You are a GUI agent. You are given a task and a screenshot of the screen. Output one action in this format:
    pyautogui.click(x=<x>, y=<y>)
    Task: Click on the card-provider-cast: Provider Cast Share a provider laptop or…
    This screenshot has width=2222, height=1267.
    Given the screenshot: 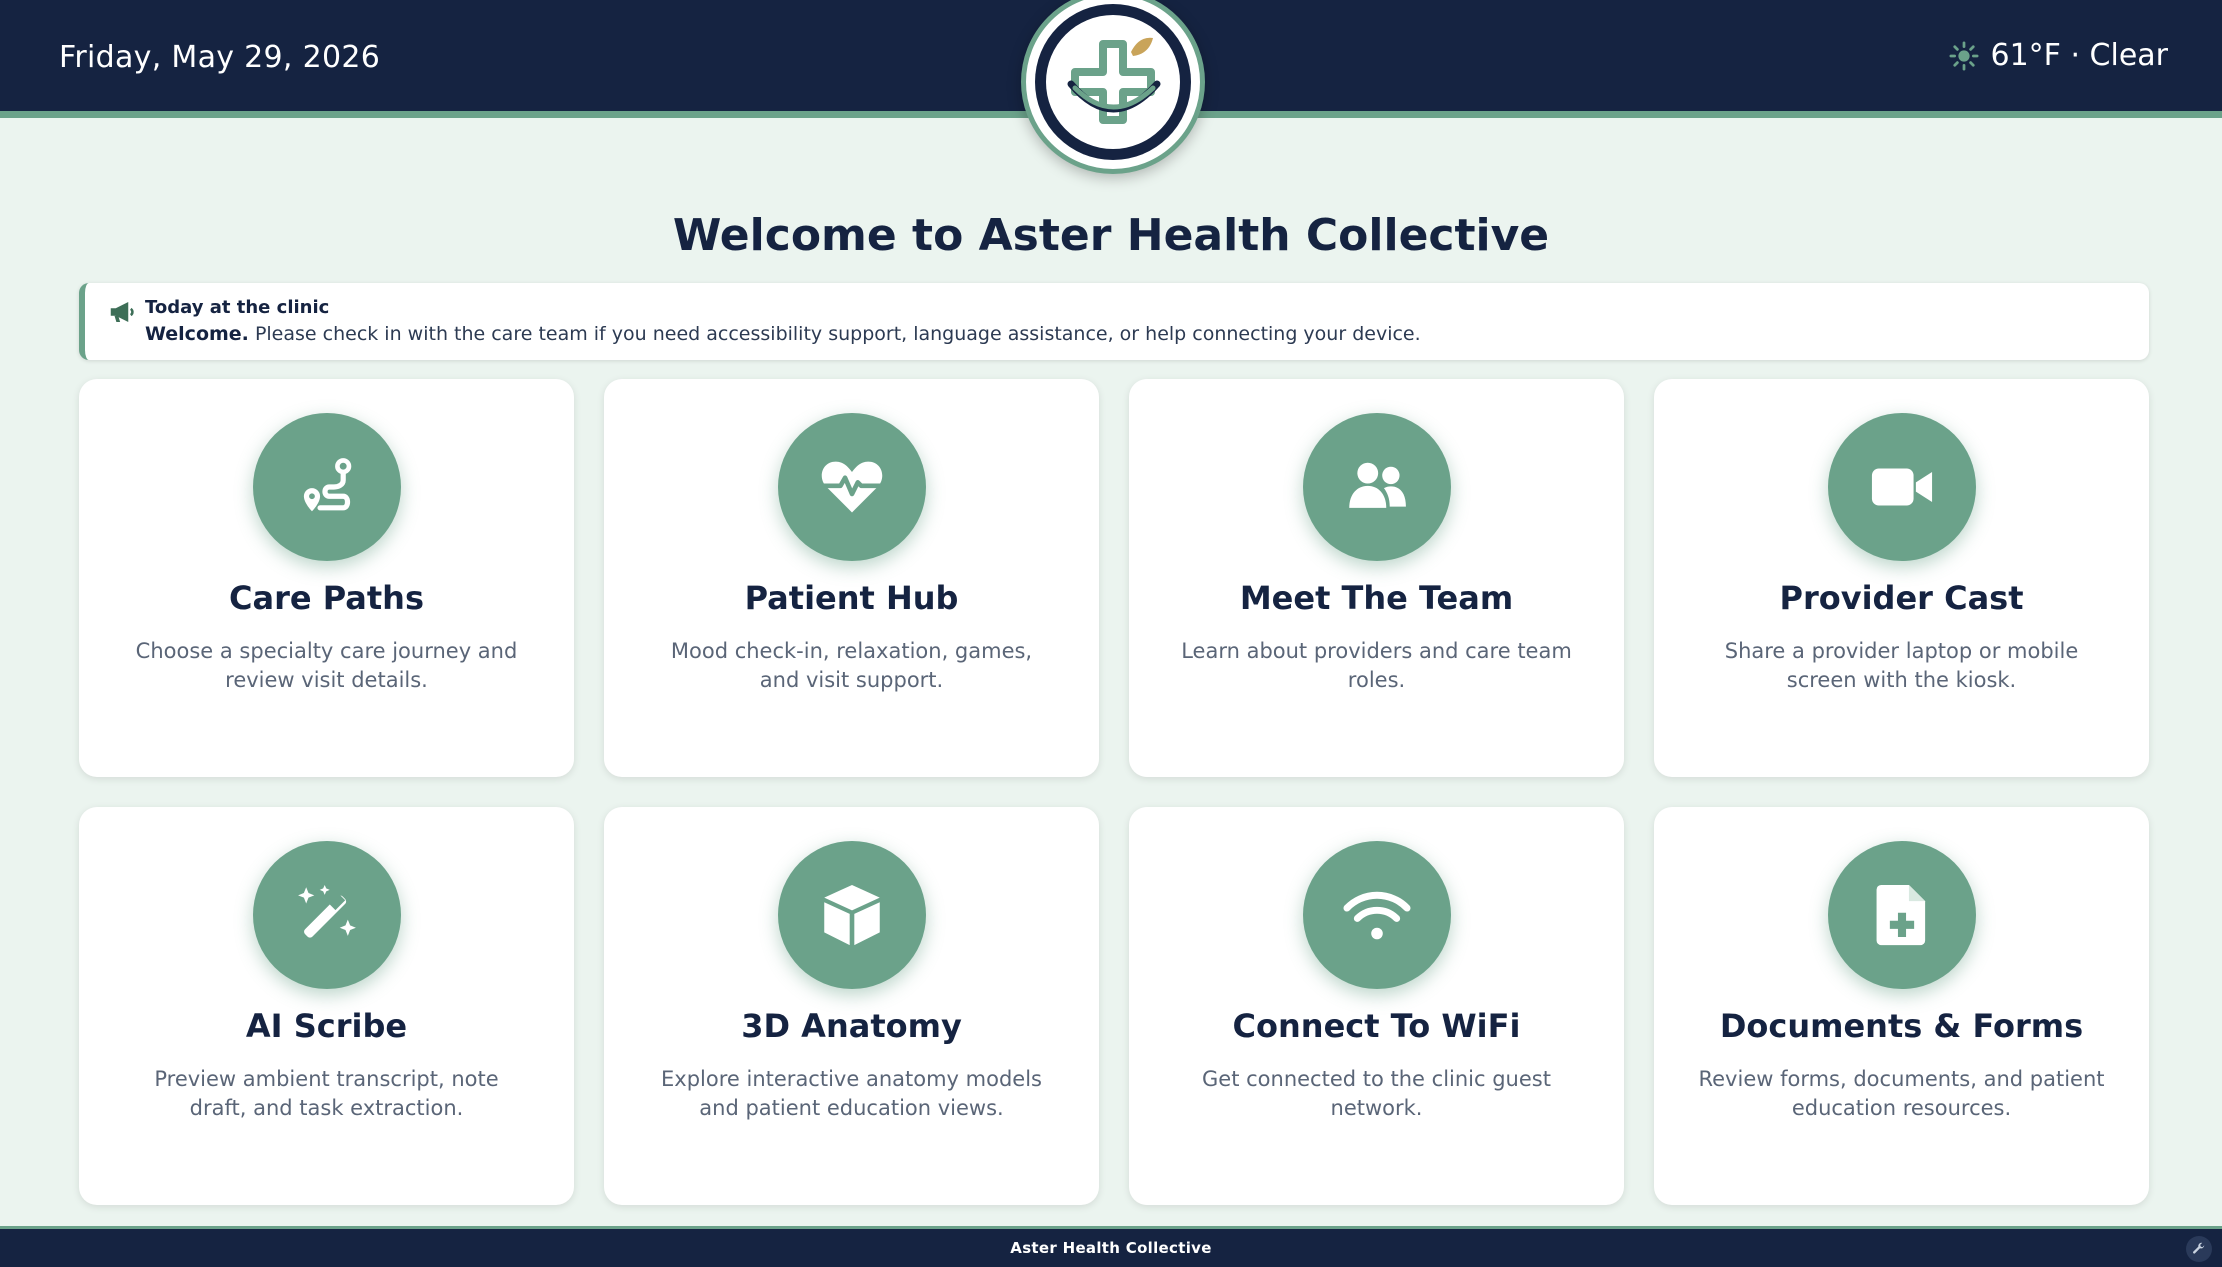 What is the action you would take?
    pyautogui.click(x=1901, y=578)
    